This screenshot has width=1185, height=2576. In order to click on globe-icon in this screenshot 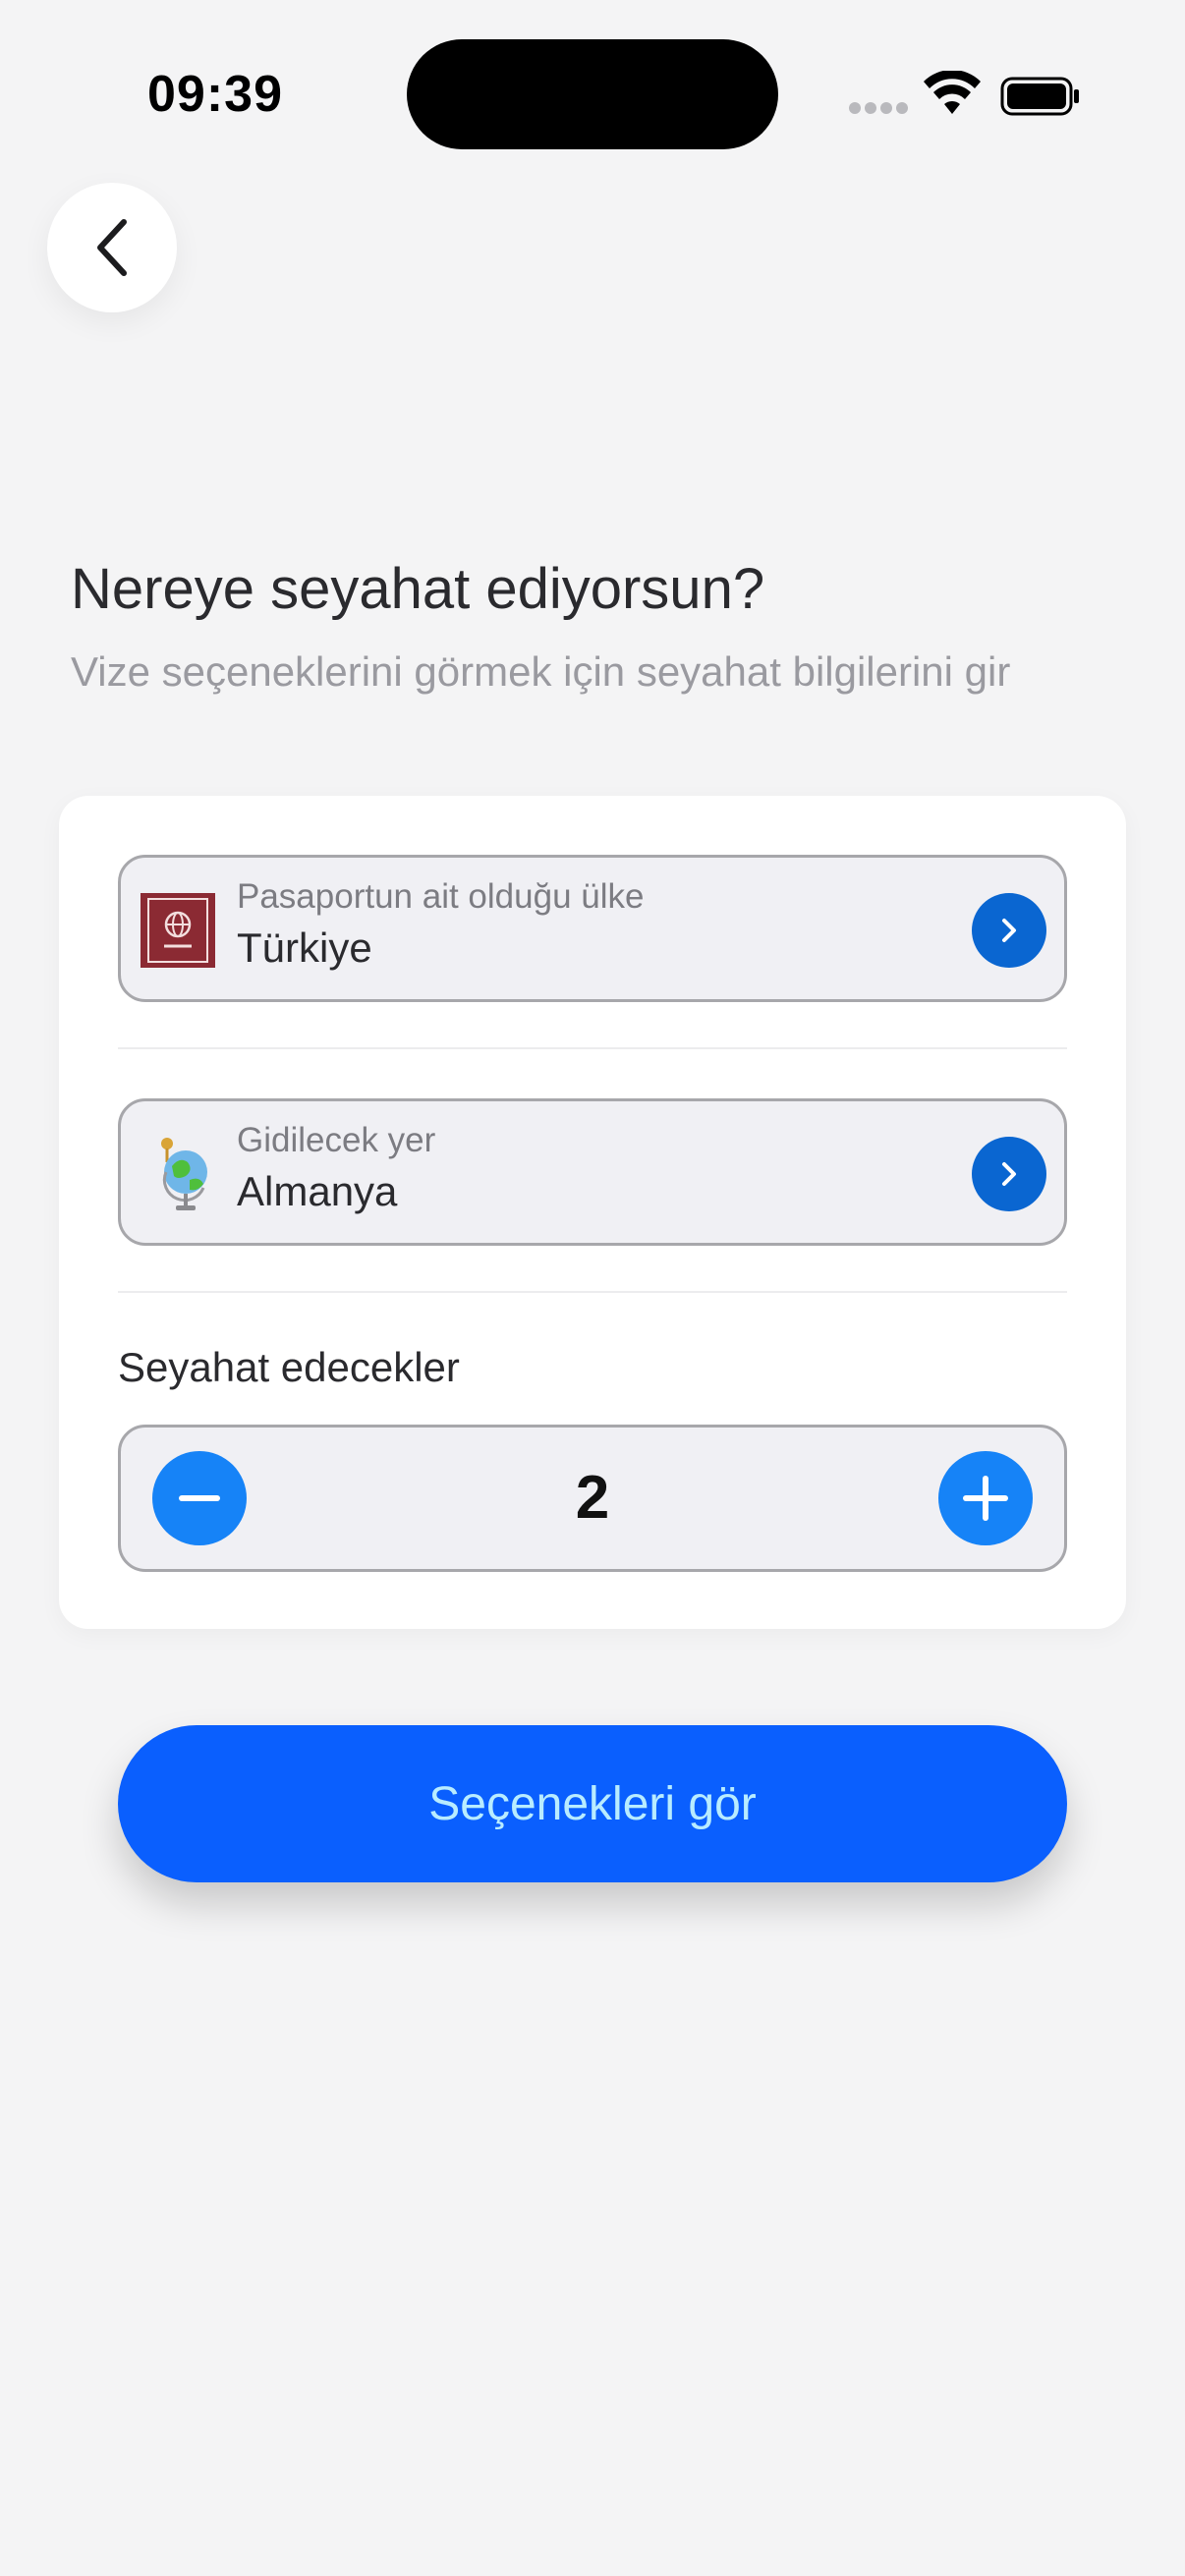, I will do `click(184, 1174)`.